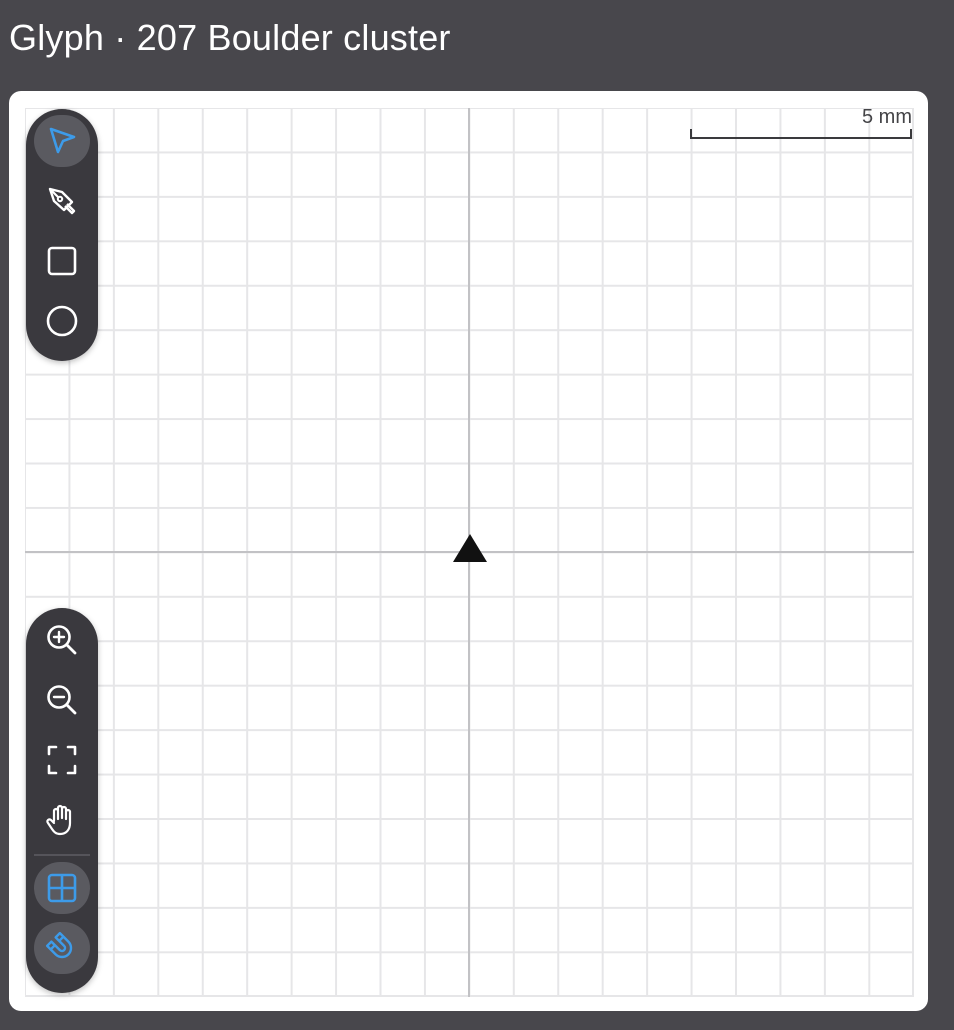 This screenshot has height=1030, width=954. Describe the element at coordinates (801, 134) in the screenshot. I see `scale-ruler` at that location.